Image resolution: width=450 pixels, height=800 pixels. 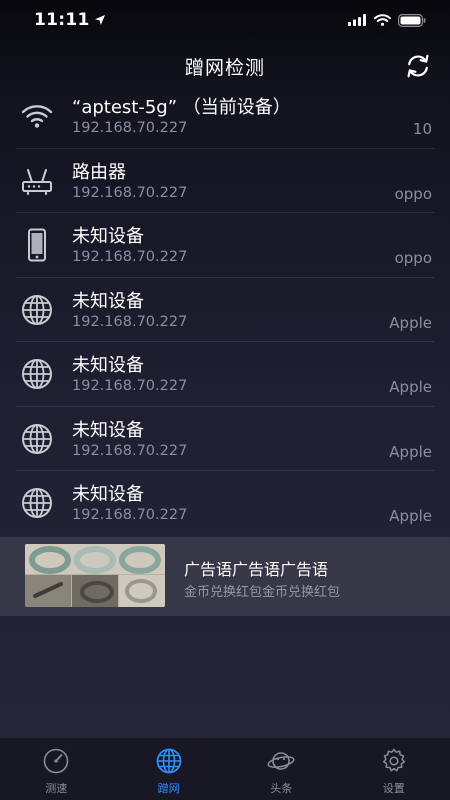 I want to click on tab-label: 蹭网, so click(x=168, y=788).